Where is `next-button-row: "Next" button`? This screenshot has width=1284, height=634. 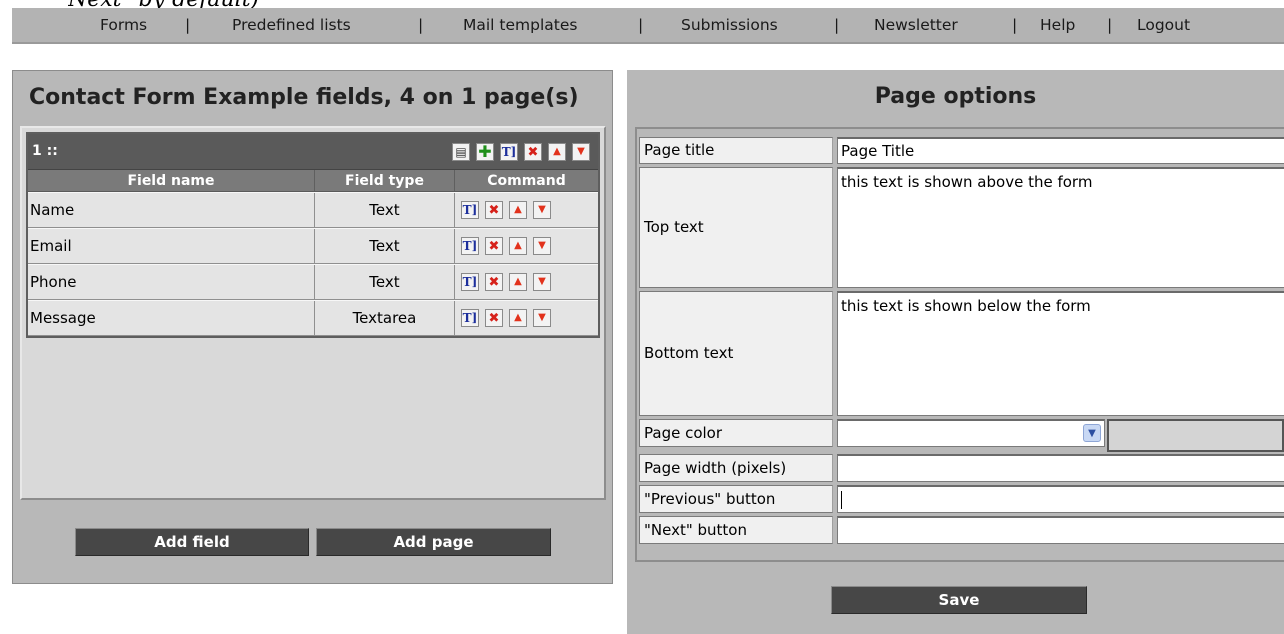 next-button-row: "Next" button is located at coordinates (961, 530).